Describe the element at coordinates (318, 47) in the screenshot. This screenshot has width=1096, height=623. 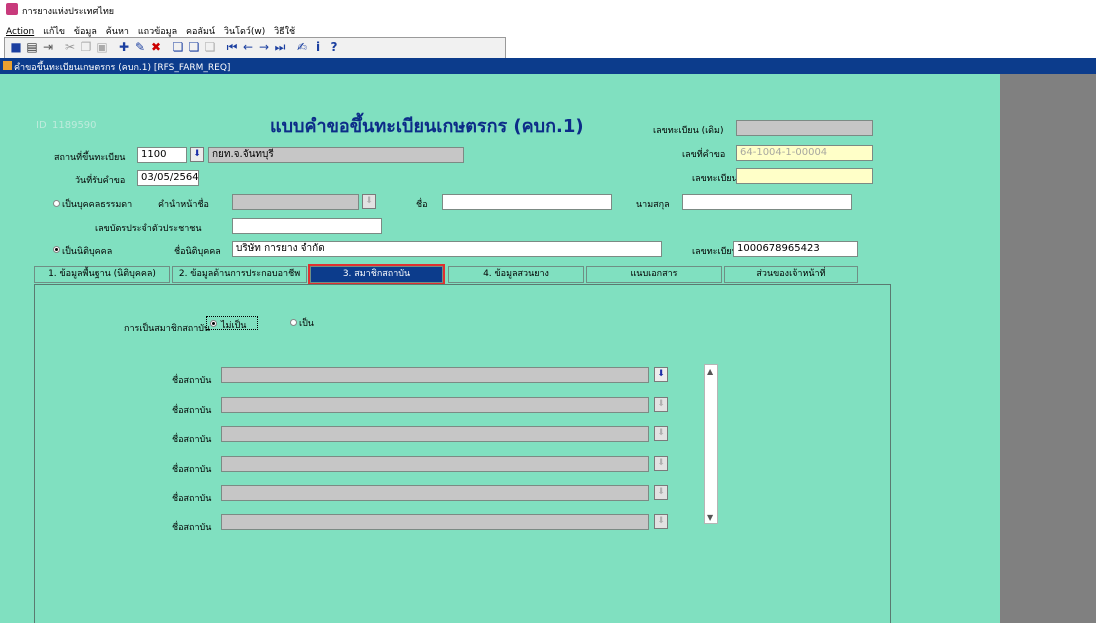
I see `info-icon: i` at that location.